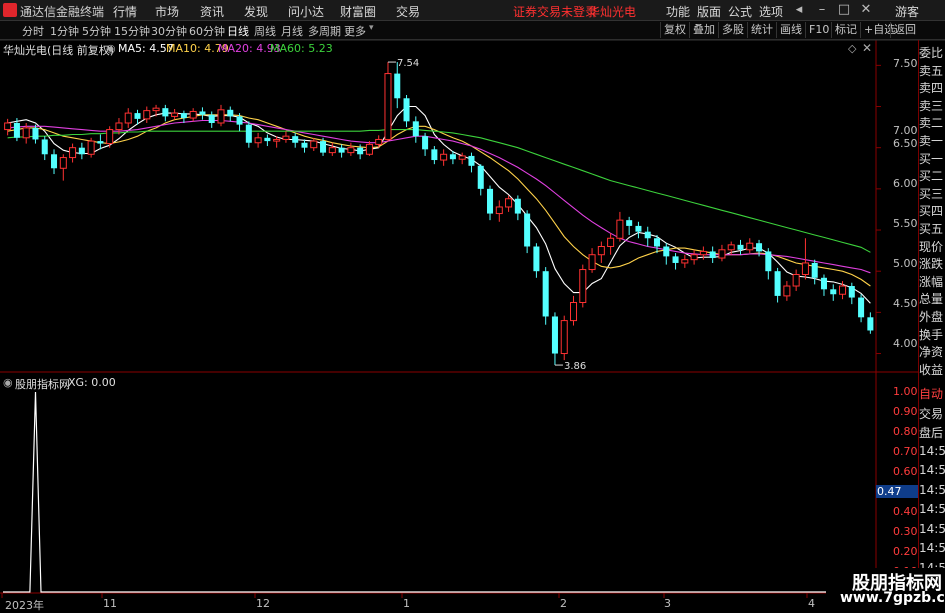 The image size is (945, 613). Describe the element at coordinates (931, 299) in the screenshot. I see `quote-field-label: 总量` at that location.